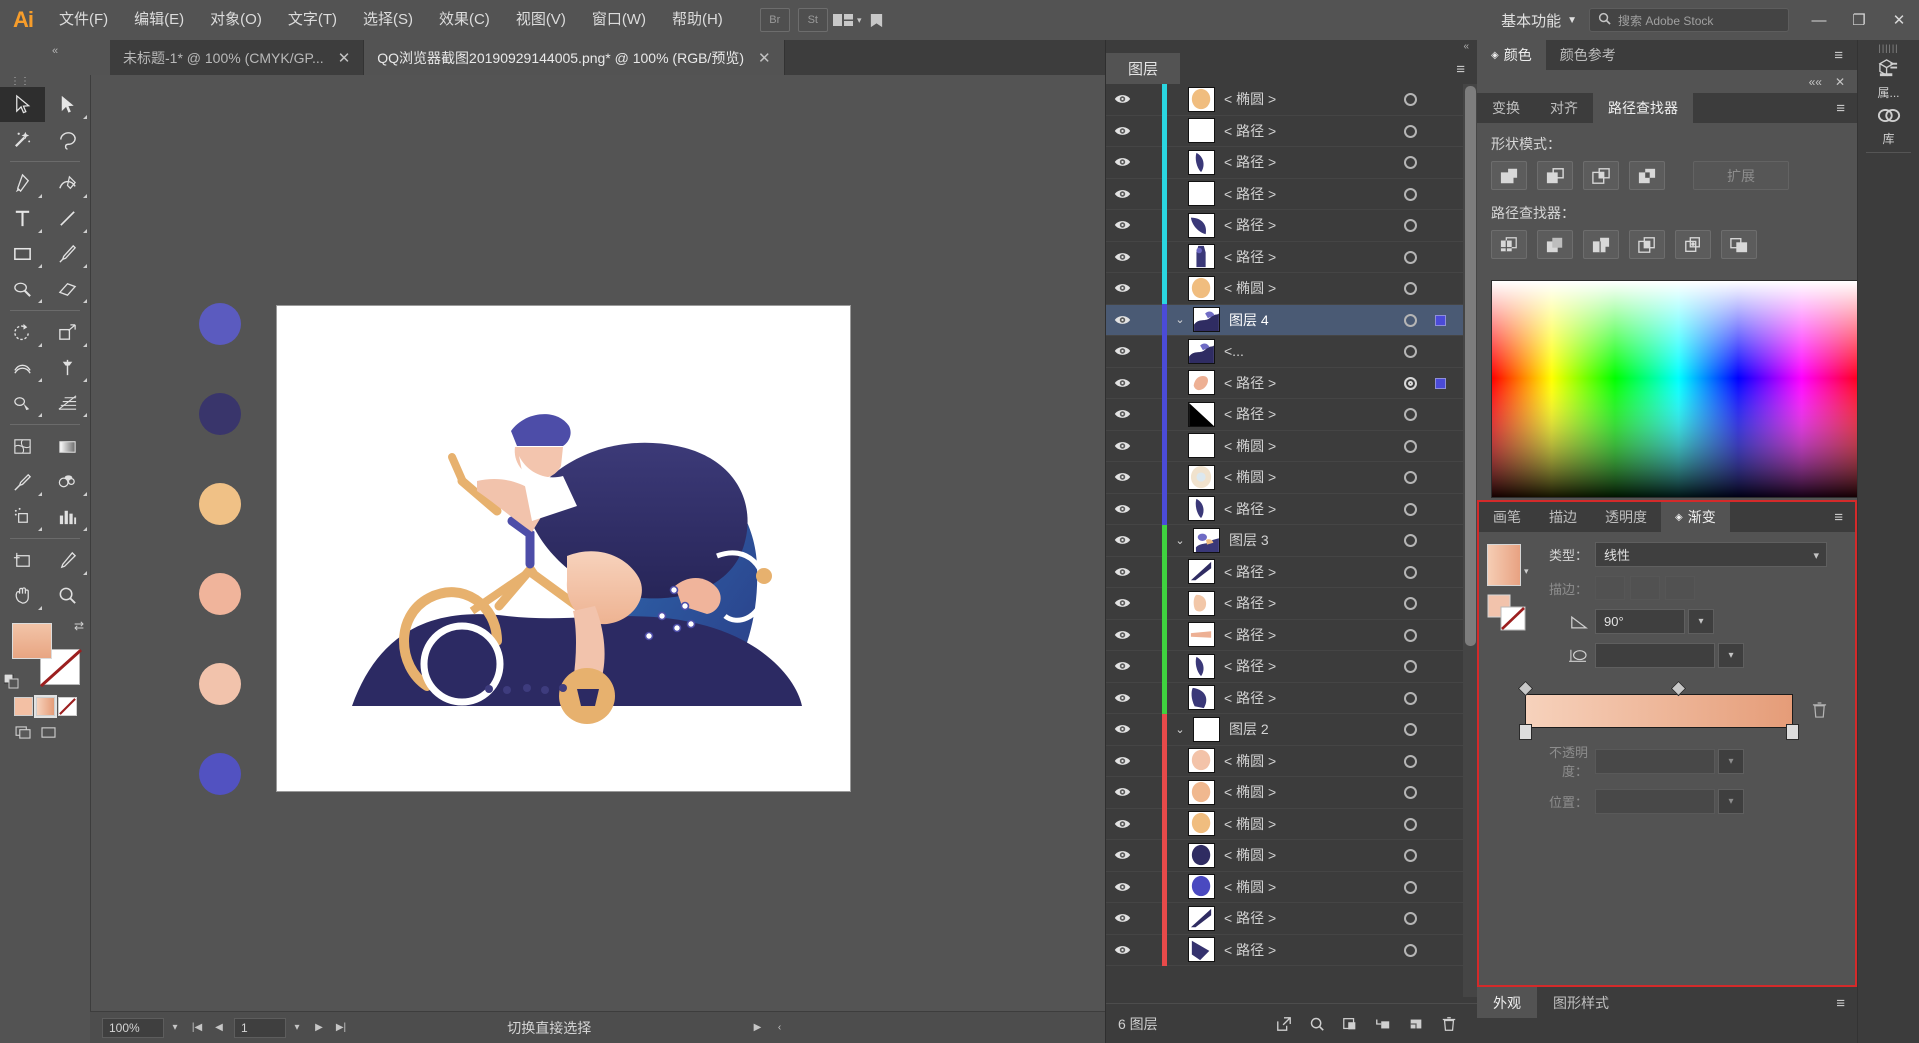 The image size is (1919, 1043). I want to click on tab-layers: 图层, so click(1143, 68).